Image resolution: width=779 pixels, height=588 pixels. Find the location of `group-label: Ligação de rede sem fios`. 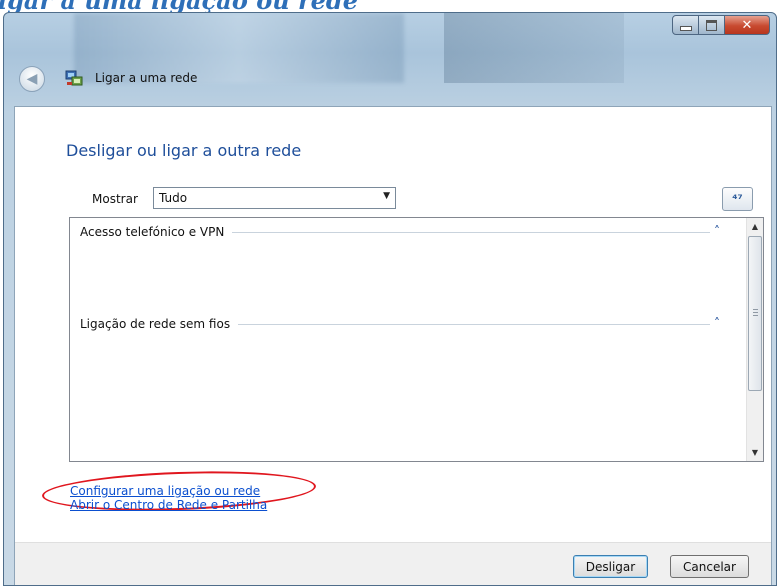

group-label: Ligação de rede sem fios is located at coordinates (155, 324).